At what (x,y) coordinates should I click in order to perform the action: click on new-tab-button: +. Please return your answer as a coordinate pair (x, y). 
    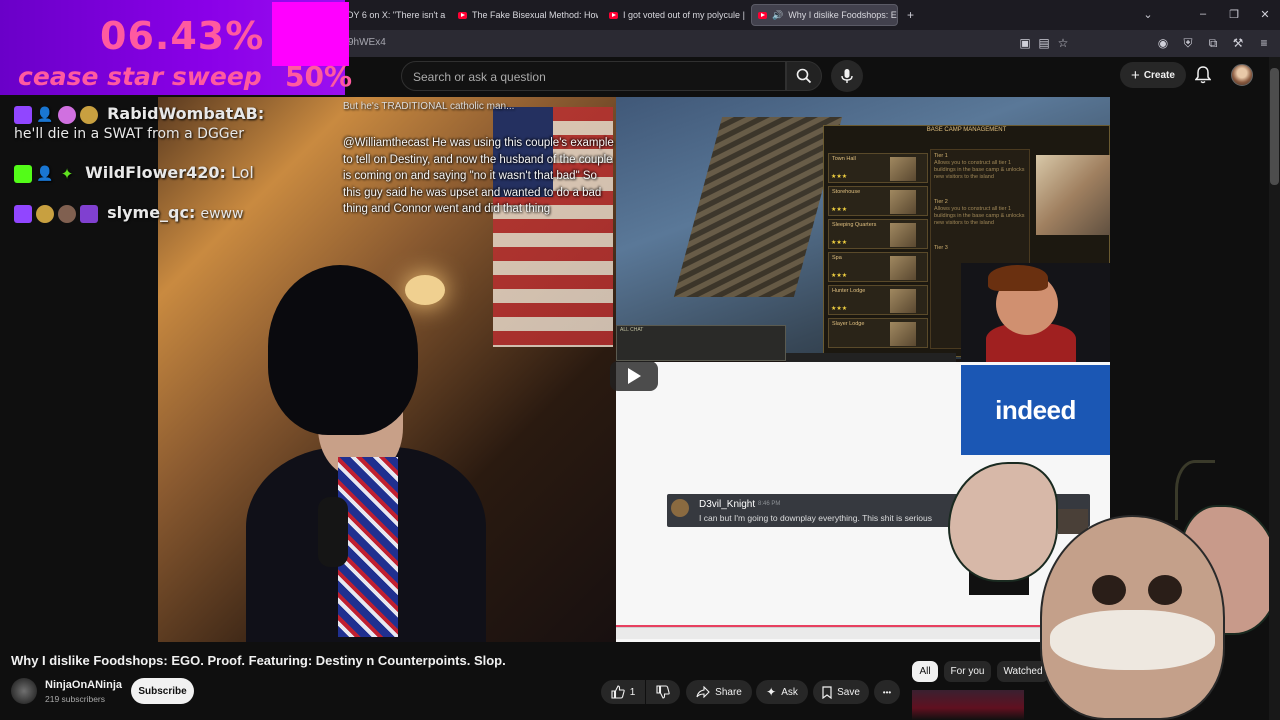
    Looking at the image, I should click on (910, 15).